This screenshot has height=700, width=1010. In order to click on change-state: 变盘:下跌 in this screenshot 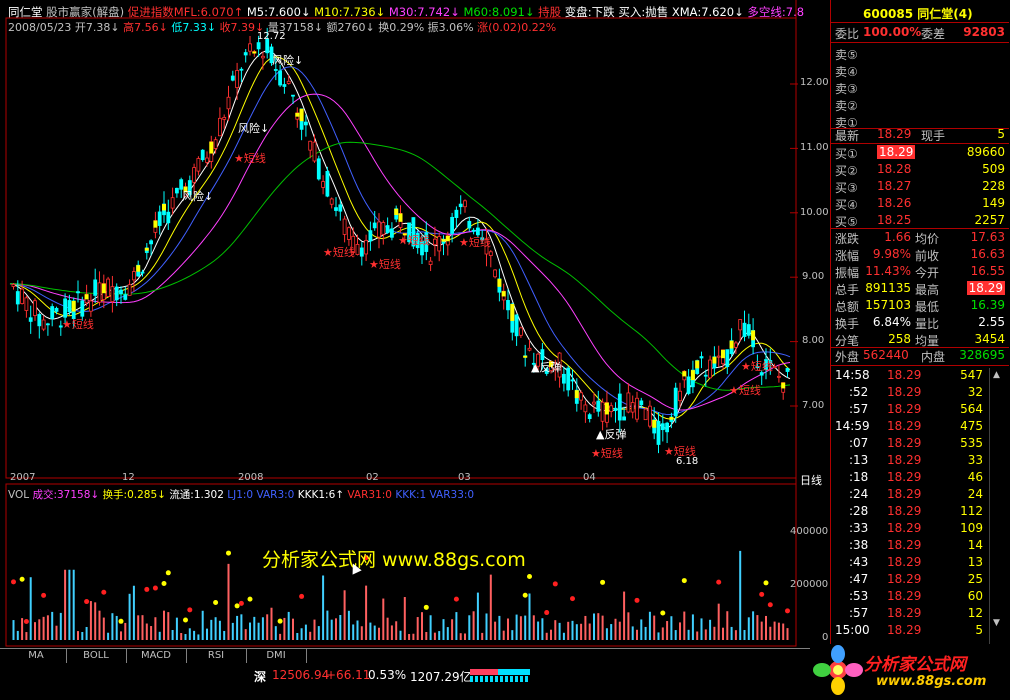, I will do `click(589, 12)`.